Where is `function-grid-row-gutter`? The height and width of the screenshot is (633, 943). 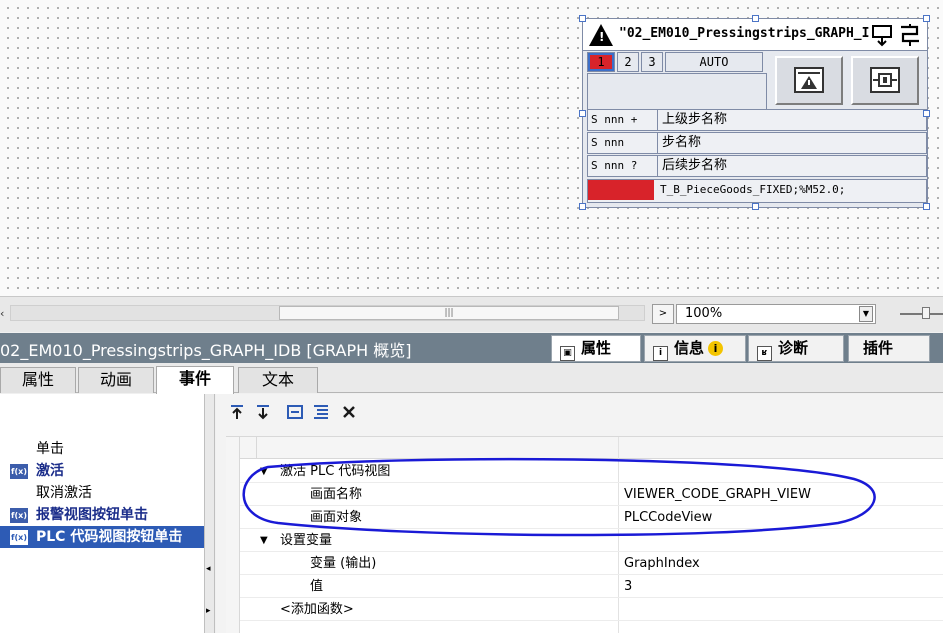 function-grid-row-gutter is located at coordinates (233, 535).